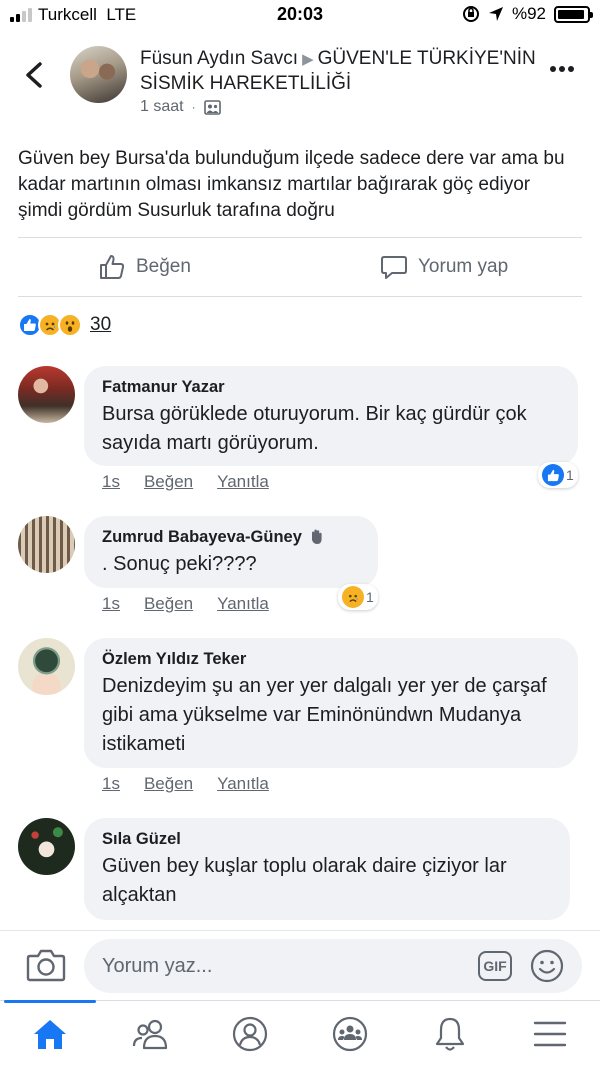 The image size is (600, 1066). I want to click on back-button, so click(34, 75).